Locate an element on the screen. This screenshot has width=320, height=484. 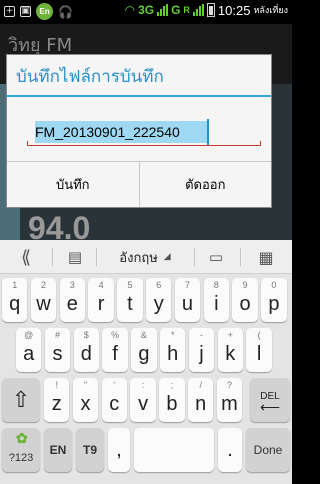
key-w: 2w is located at coordinates (43, 300).